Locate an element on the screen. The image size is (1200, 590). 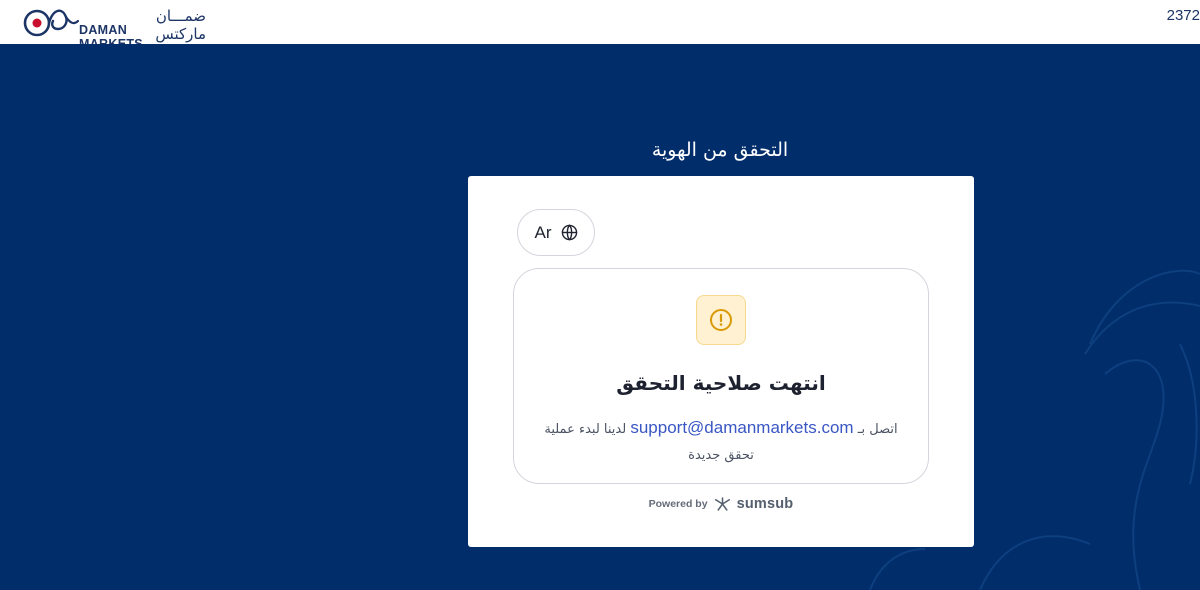
daman-logo-mark-icon is located at coordinates (51, 23).